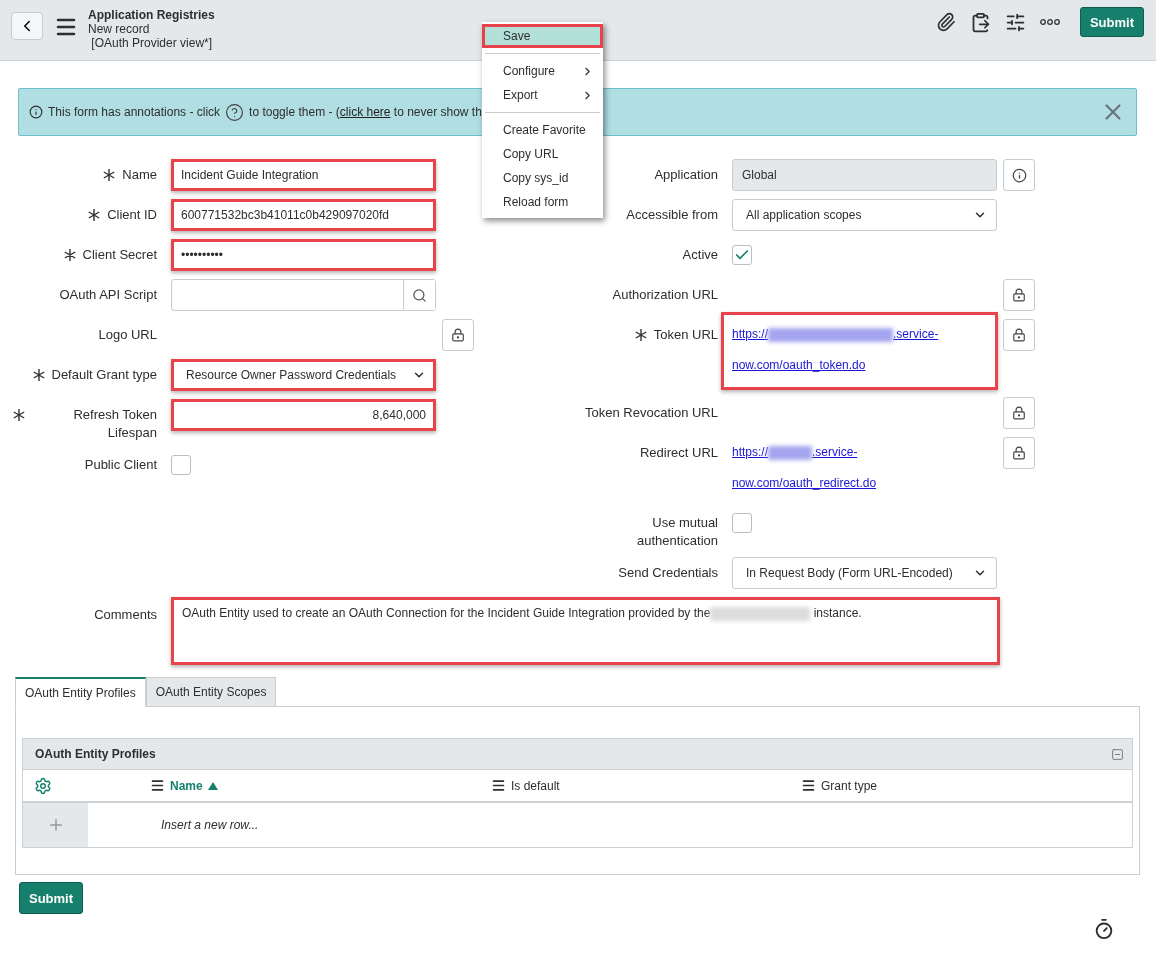 Image resolution: width=1156 pixels, height=965 pixels. What do you see at coordinates (542, 71) in the screenshot?
I see `menu-item: Configure` at bounding box center [542, 71].